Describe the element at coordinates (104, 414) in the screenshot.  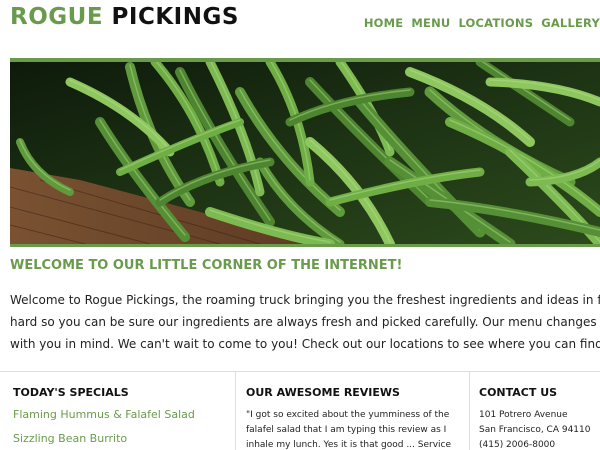
I see `special-item: Flaming Hummus & Falafel Salad` at that location.